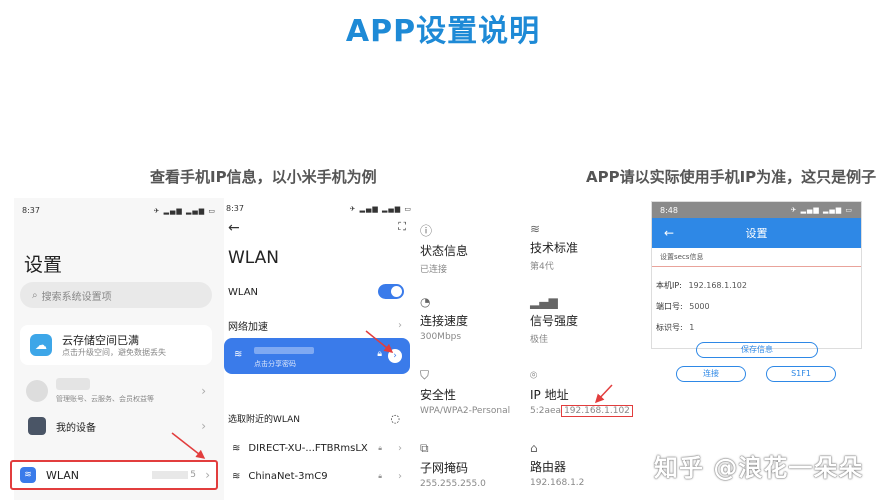 The image size is (886, 500). I want to click on arrow-to-network, so click(379, 341).